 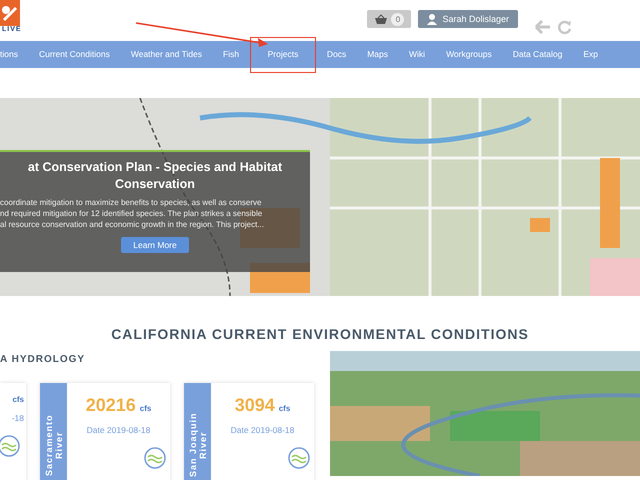 What do you see at coordinates (111, 405) in the screenshot?
I see `flow-value: 20216` at bounding box center [111, 405].